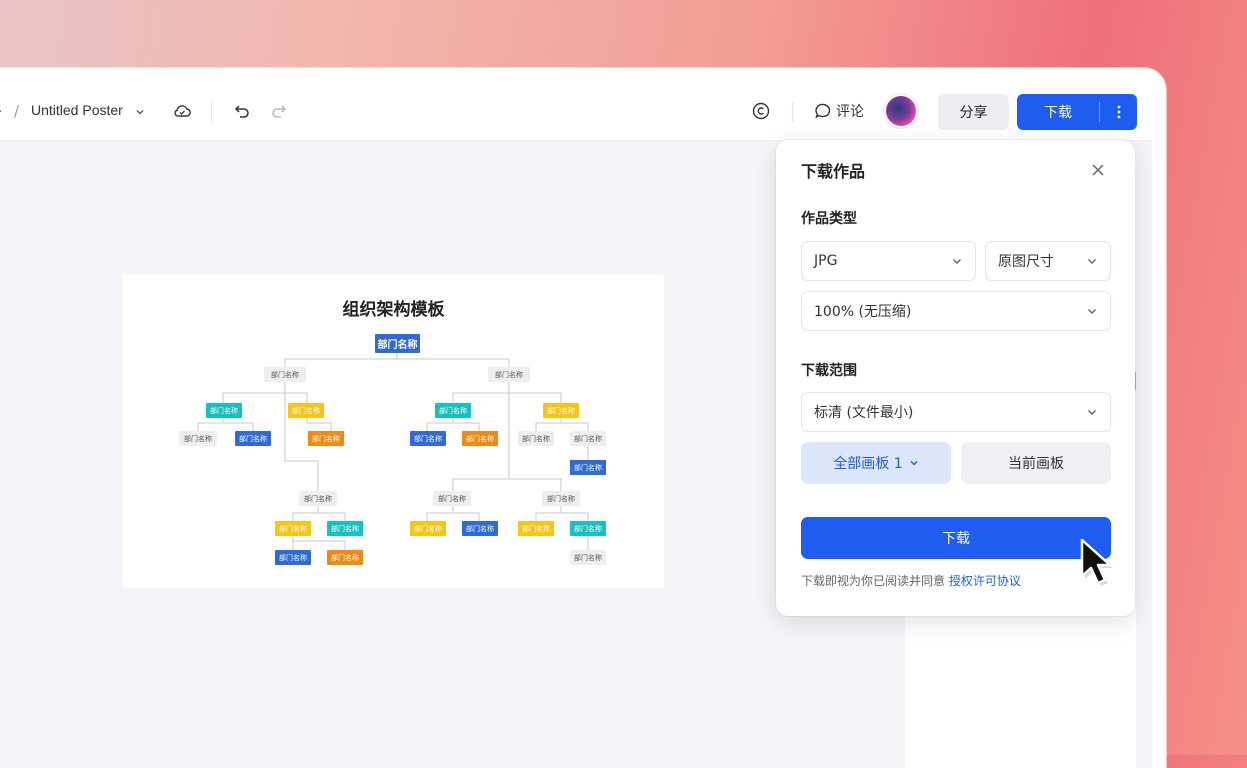  Describe the element at coordinates (1118, 112) in the screenshot. I see `more-options-icon` at that location.